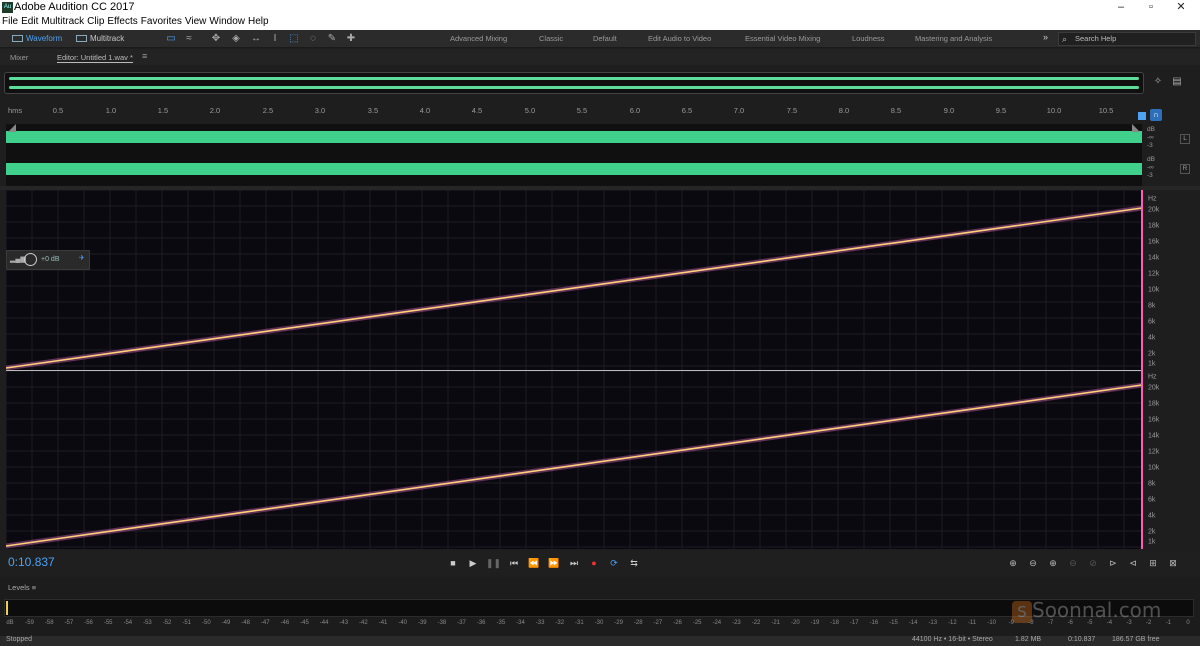 Image resolution: width=1200 pixels, height=646 pixels. Describe the element at coordinates (461, 623) in the screenshot. I see `db-tick: -37` at that location.